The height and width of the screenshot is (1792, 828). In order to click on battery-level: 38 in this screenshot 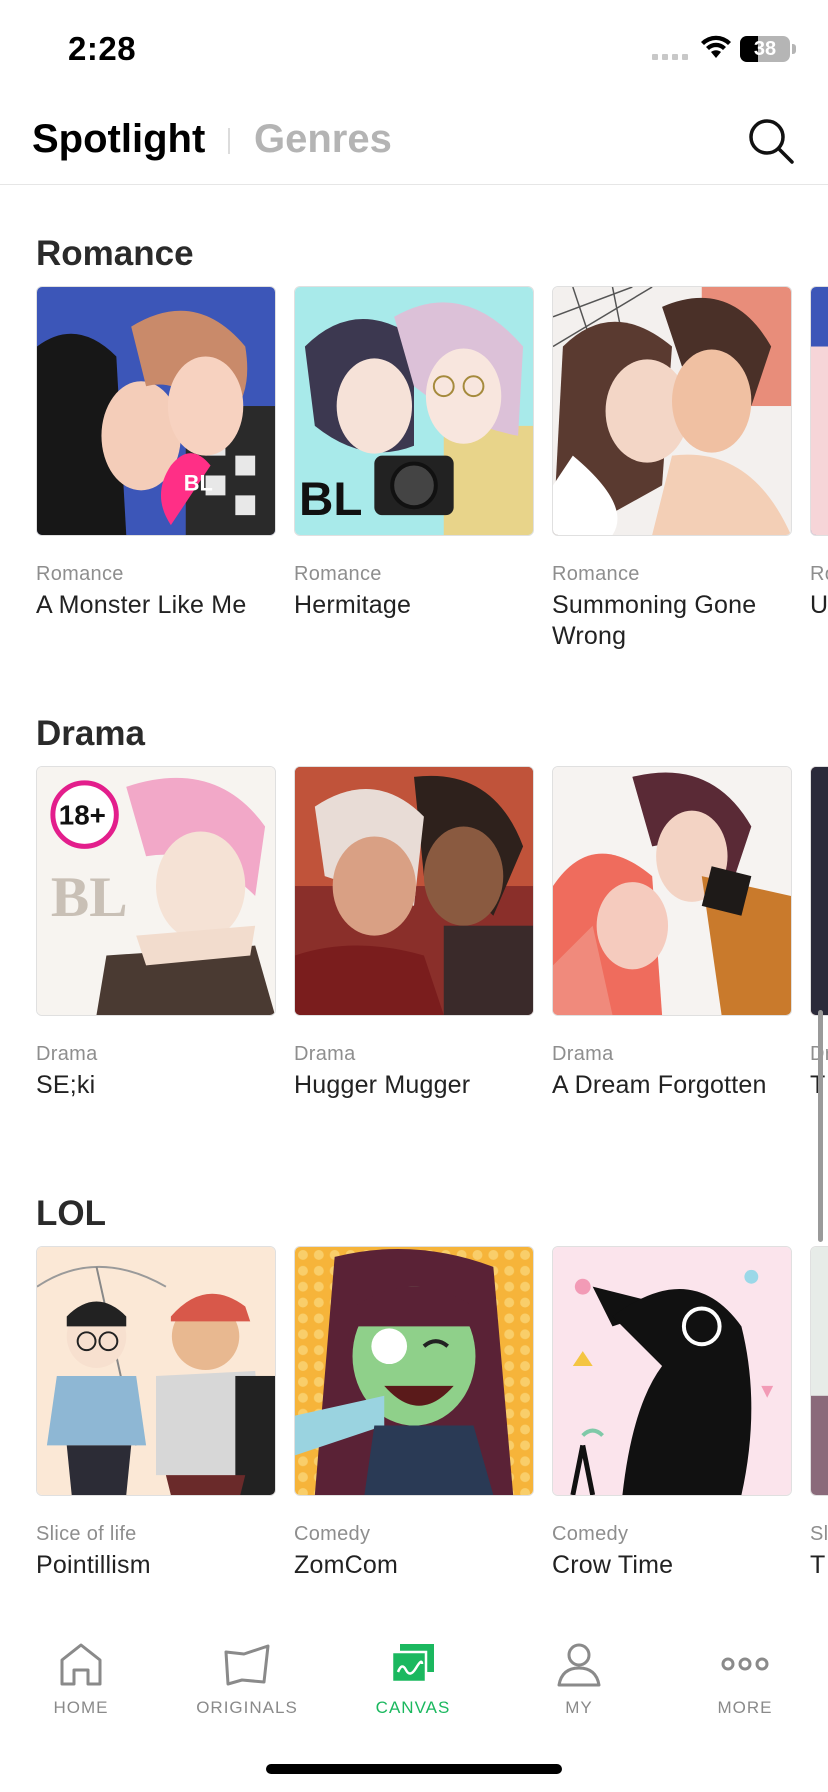, I will do `click(765, 49)`.